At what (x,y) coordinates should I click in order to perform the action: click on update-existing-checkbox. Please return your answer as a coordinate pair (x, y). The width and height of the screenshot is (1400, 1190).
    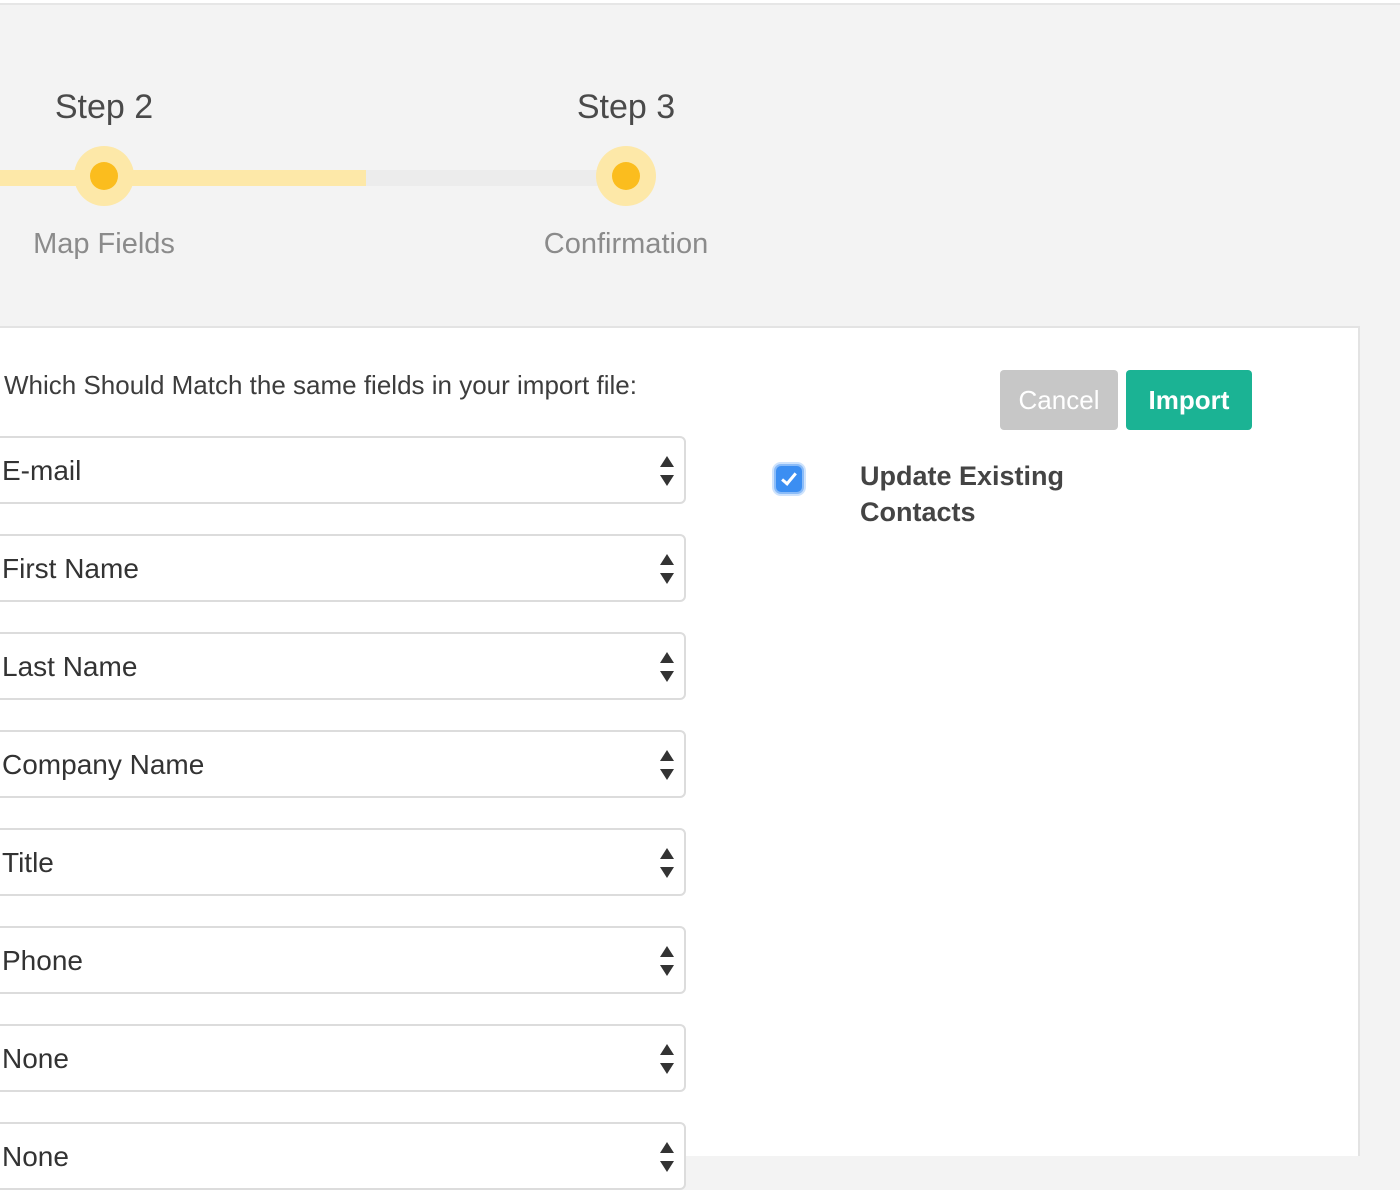
    Looking at the image, I should click on (789, 479).